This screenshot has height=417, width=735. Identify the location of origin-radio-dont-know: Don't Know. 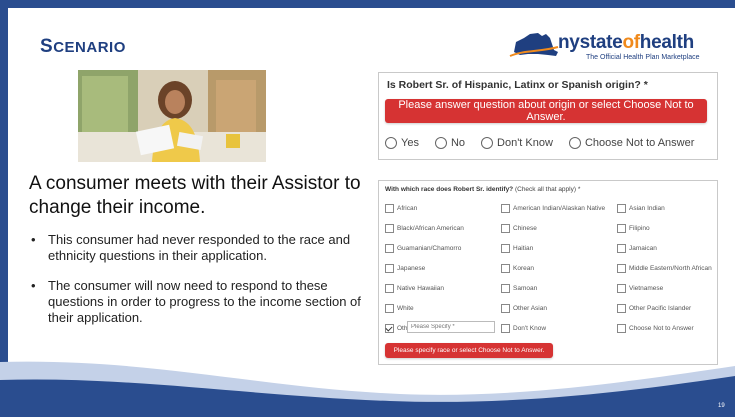
(517, 143).